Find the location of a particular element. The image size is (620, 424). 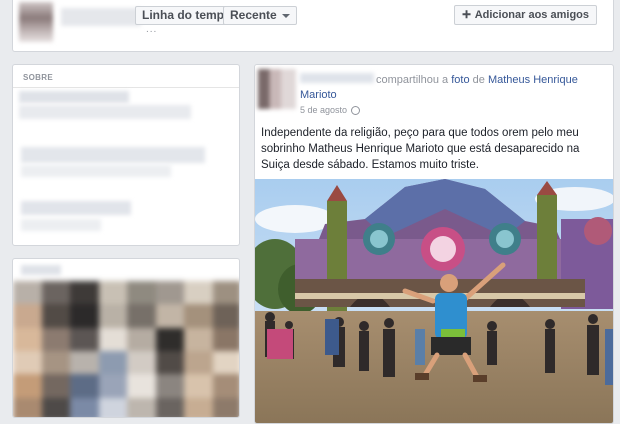

photos-grid is located at coordinates (126, 349).